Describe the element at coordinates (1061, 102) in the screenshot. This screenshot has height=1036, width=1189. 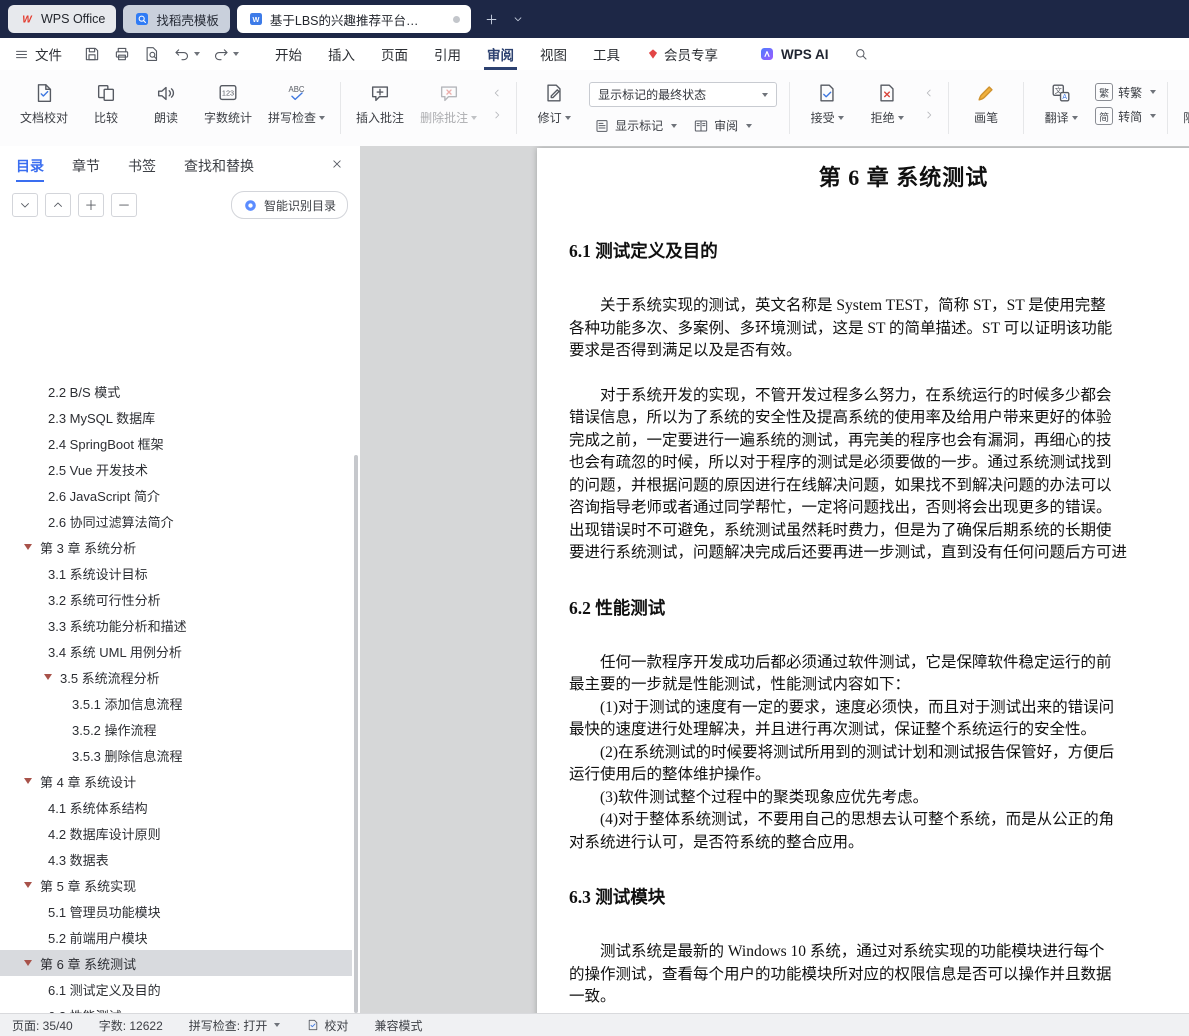
I see `ribbon-translate-button: 文 A 翻译` at that location.